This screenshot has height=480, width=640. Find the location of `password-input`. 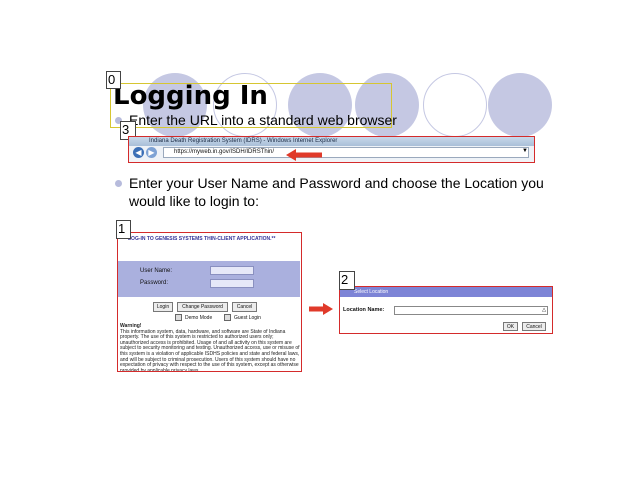

password-input is located at coordinates (232, 283).